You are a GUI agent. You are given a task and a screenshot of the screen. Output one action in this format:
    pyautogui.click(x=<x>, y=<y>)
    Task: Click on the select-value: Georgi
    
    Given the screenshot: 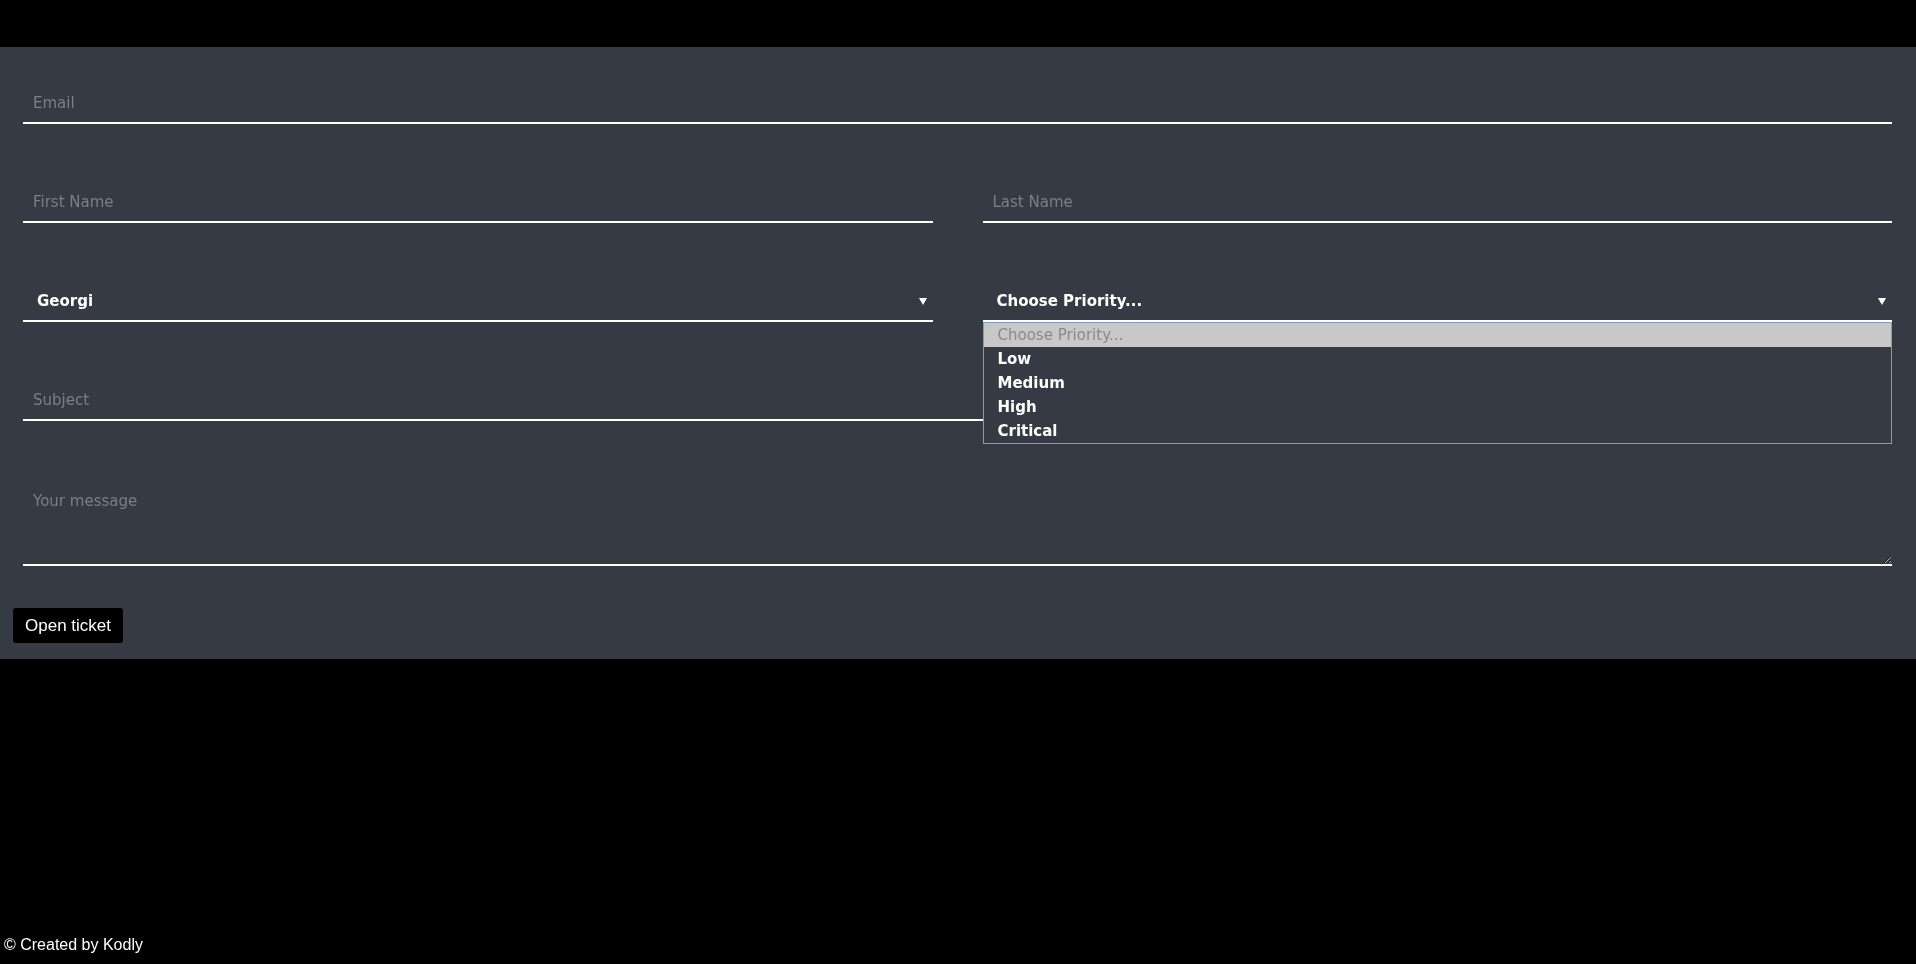 What is the action you would take?
    pyautogui.click(x=65, y=301)
    